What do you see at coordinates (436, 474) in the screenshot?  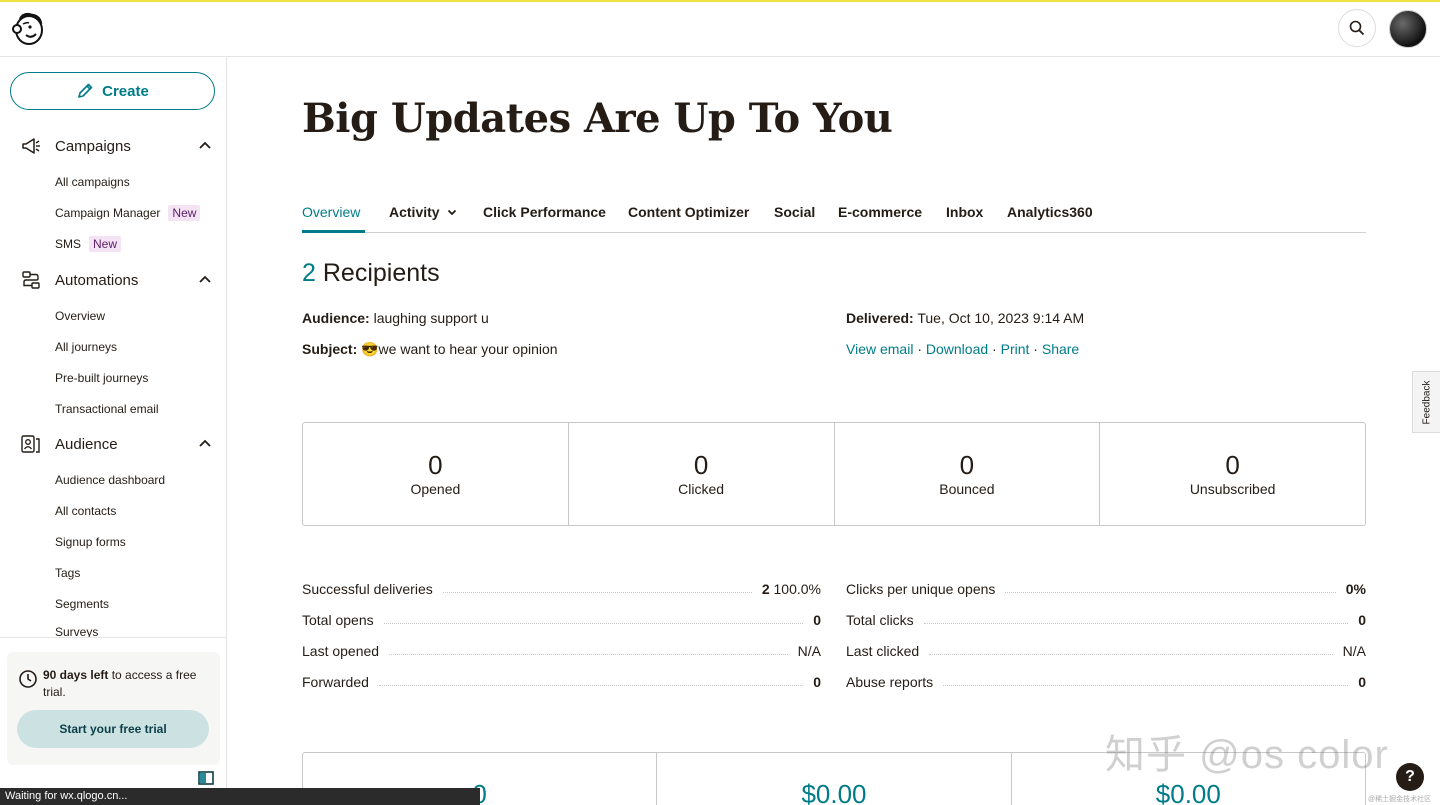 I see `stat-opened: 0 Opened` at bounding box center [436, 474].